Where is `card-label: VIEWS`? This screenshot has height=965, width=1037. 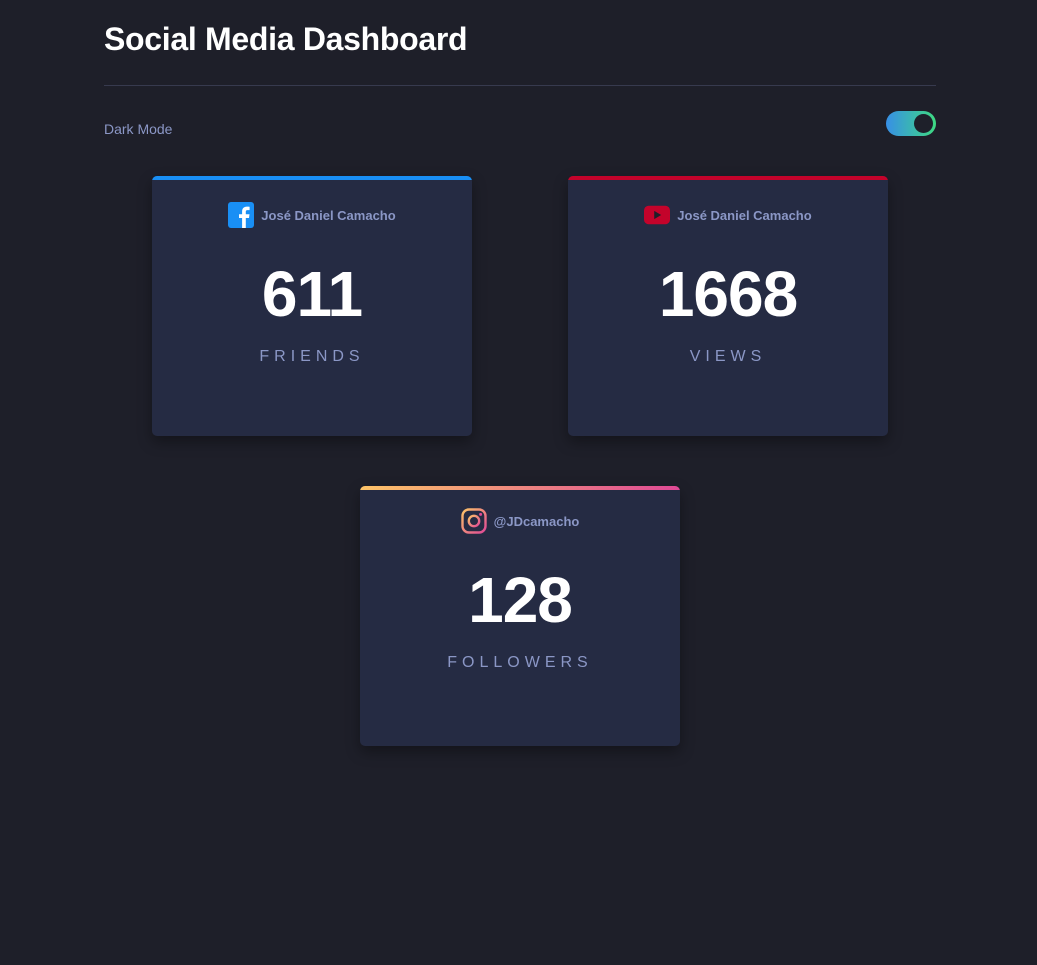
card-label: VIEWS is located at coordinates (728, 356).